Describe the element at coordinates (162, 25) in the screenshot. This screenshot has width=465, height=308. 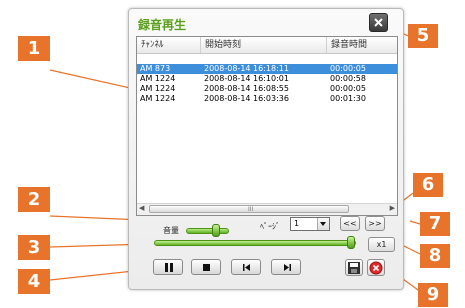
I see `dialog-title: 録音再生` at that location.